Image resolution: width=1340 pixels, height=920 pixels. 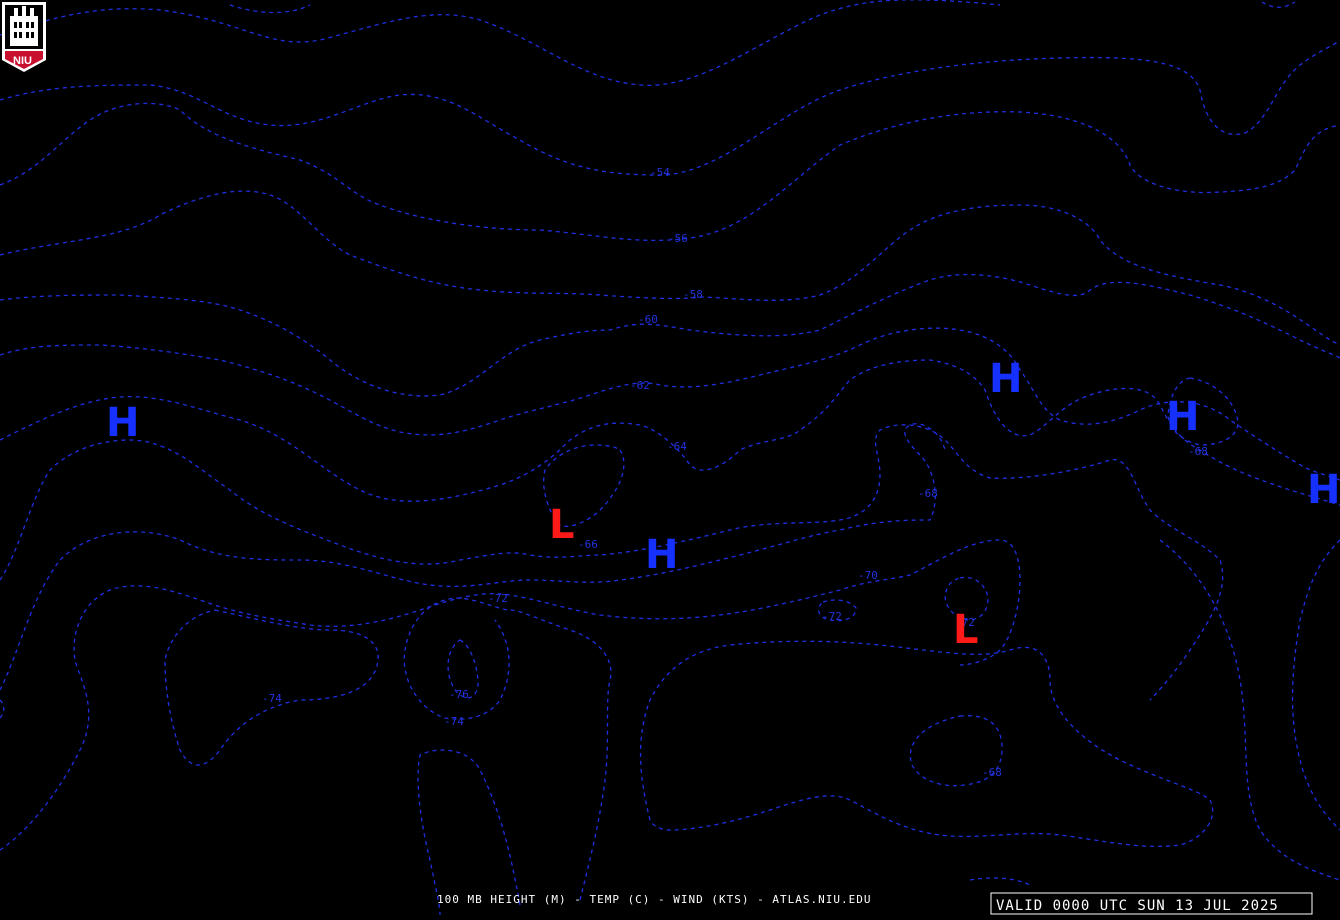 I want to click on contour-label: -62, so click(x=640, y=385).